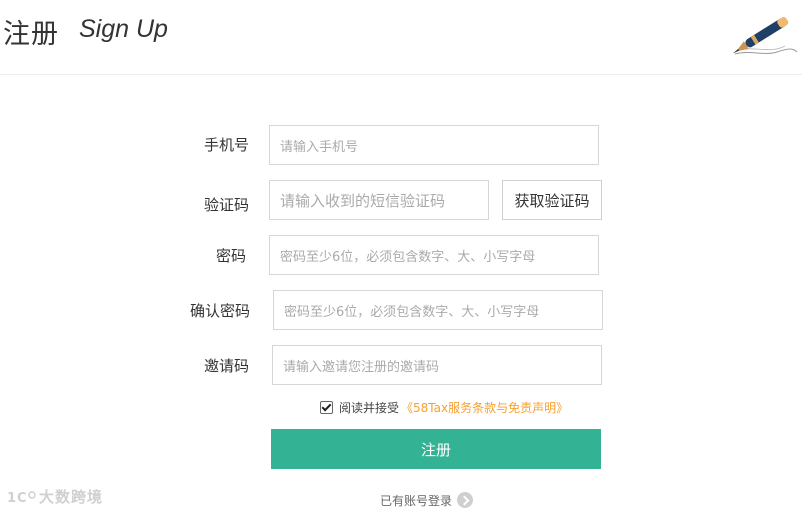 The height and width of the screenshot is (515, 802). Describe the element at coordinates (361, 367) in the screenshot. I see `invite-placeholder: 请输入邀请您注册的邀请码` at that location.